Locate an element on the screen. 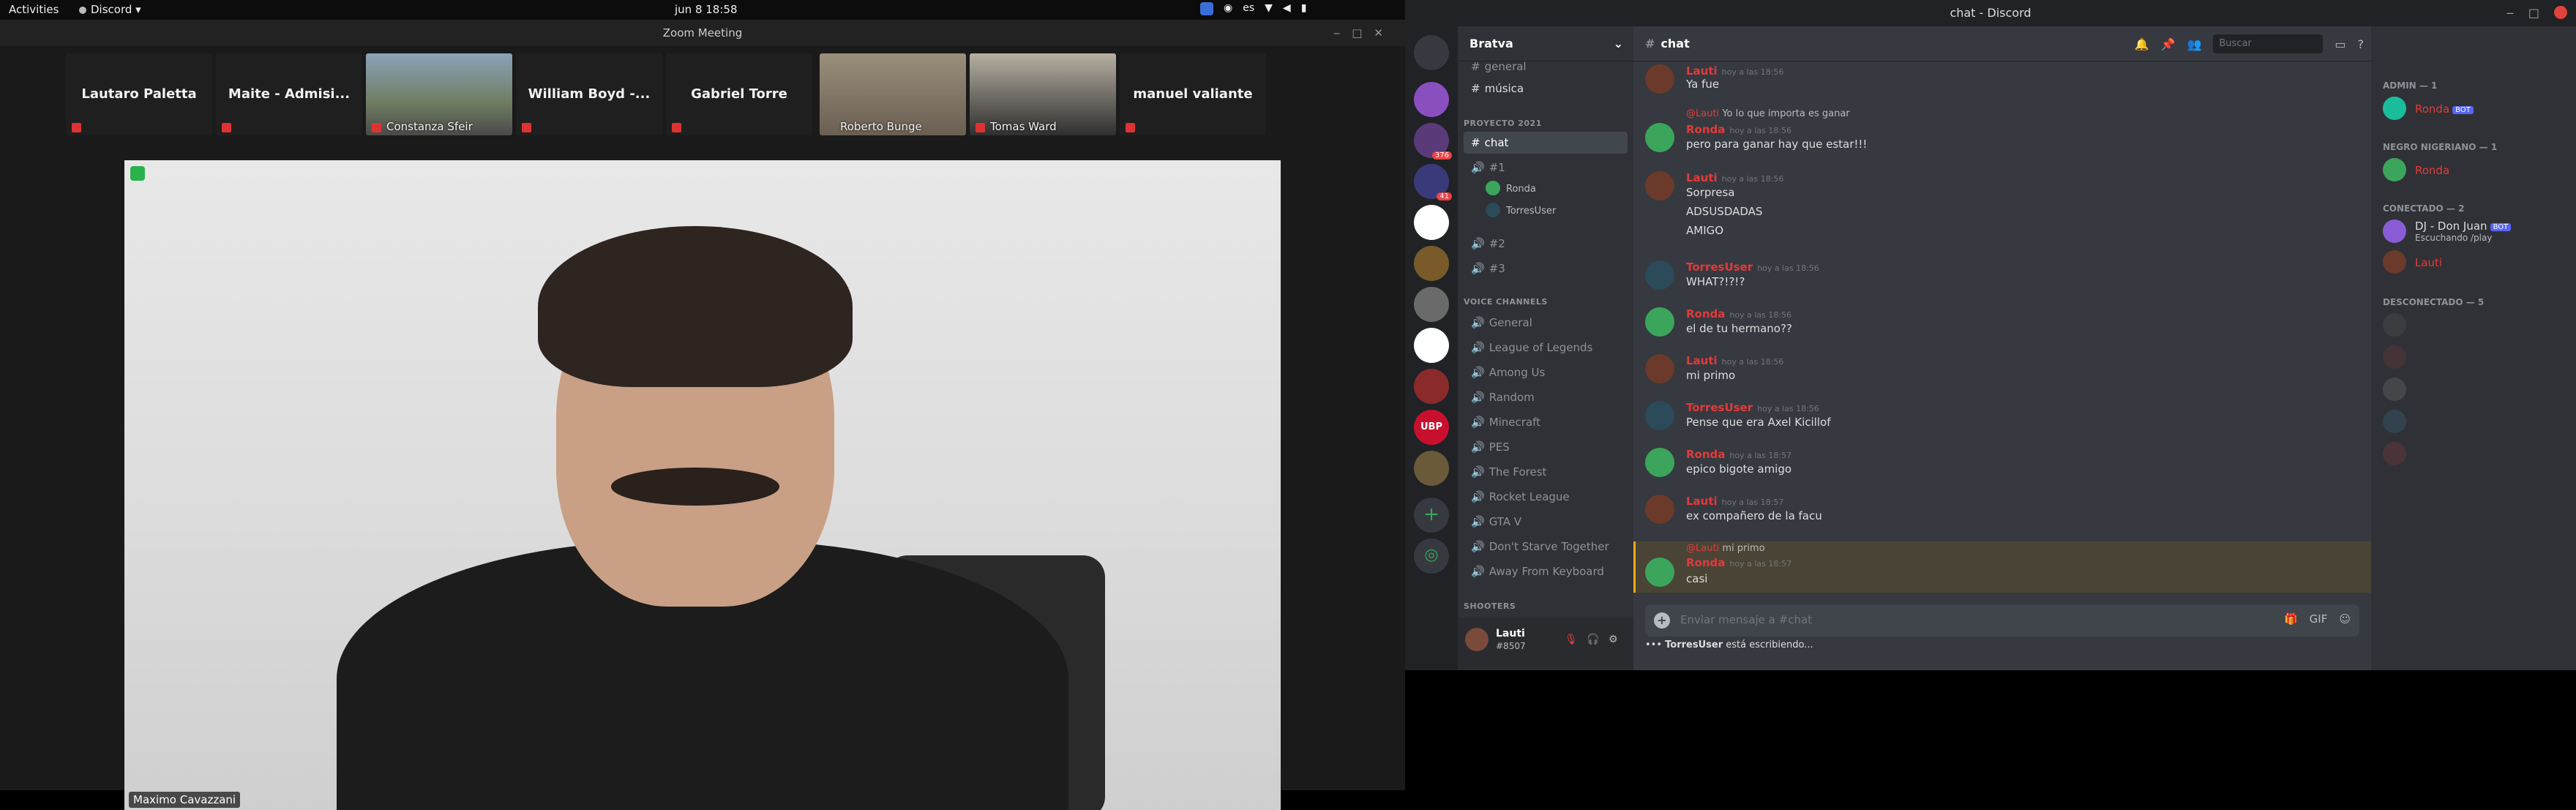 This screenshot has width=2576, height=810. gif-icon: GIF is located at coordinates (2319, 619).